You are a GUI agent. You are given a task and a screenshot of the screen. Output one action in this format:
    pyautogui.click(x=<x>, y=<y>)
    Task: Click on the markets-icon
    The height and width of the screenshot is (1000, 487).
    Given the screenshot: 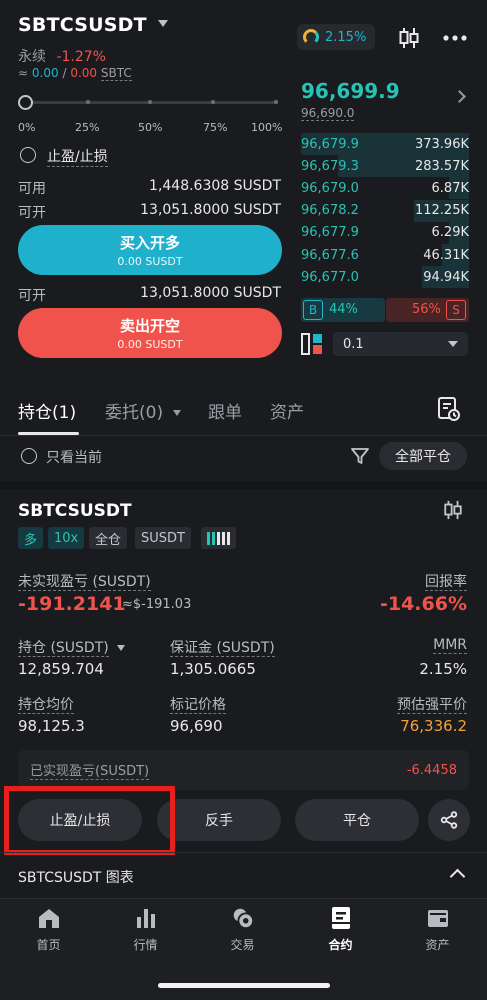 What is the action you would take?
    pyautogui.click(x=146, y=918)
    